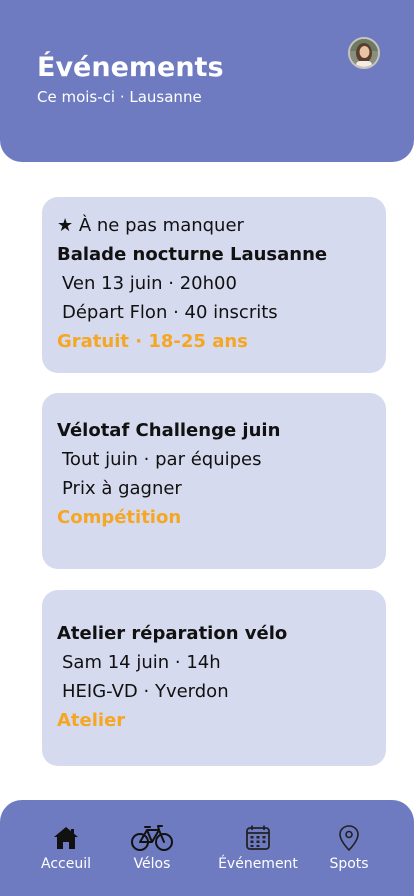  I want to click on bicycle-icon, so click(152, 838).